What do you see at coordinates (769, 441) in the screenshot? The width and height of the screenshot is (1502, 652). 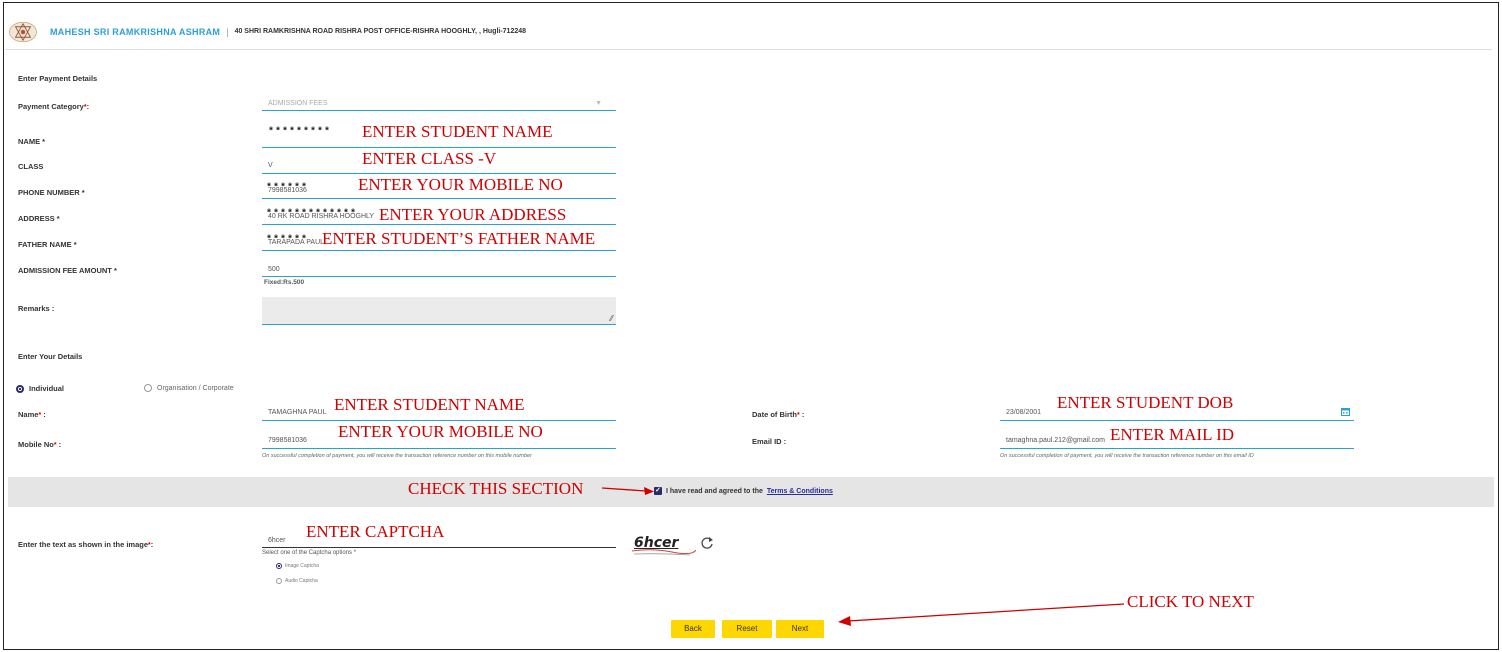 I see `email-label: Email ID :` at bounding box center [769, 441].